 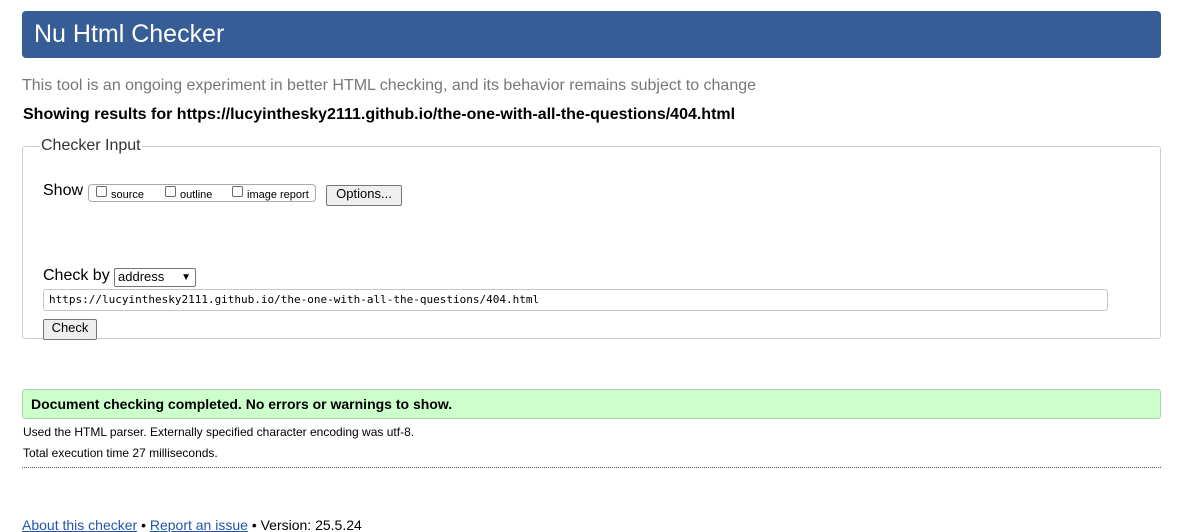 I want to click on divider, so click(x=591, y=467).